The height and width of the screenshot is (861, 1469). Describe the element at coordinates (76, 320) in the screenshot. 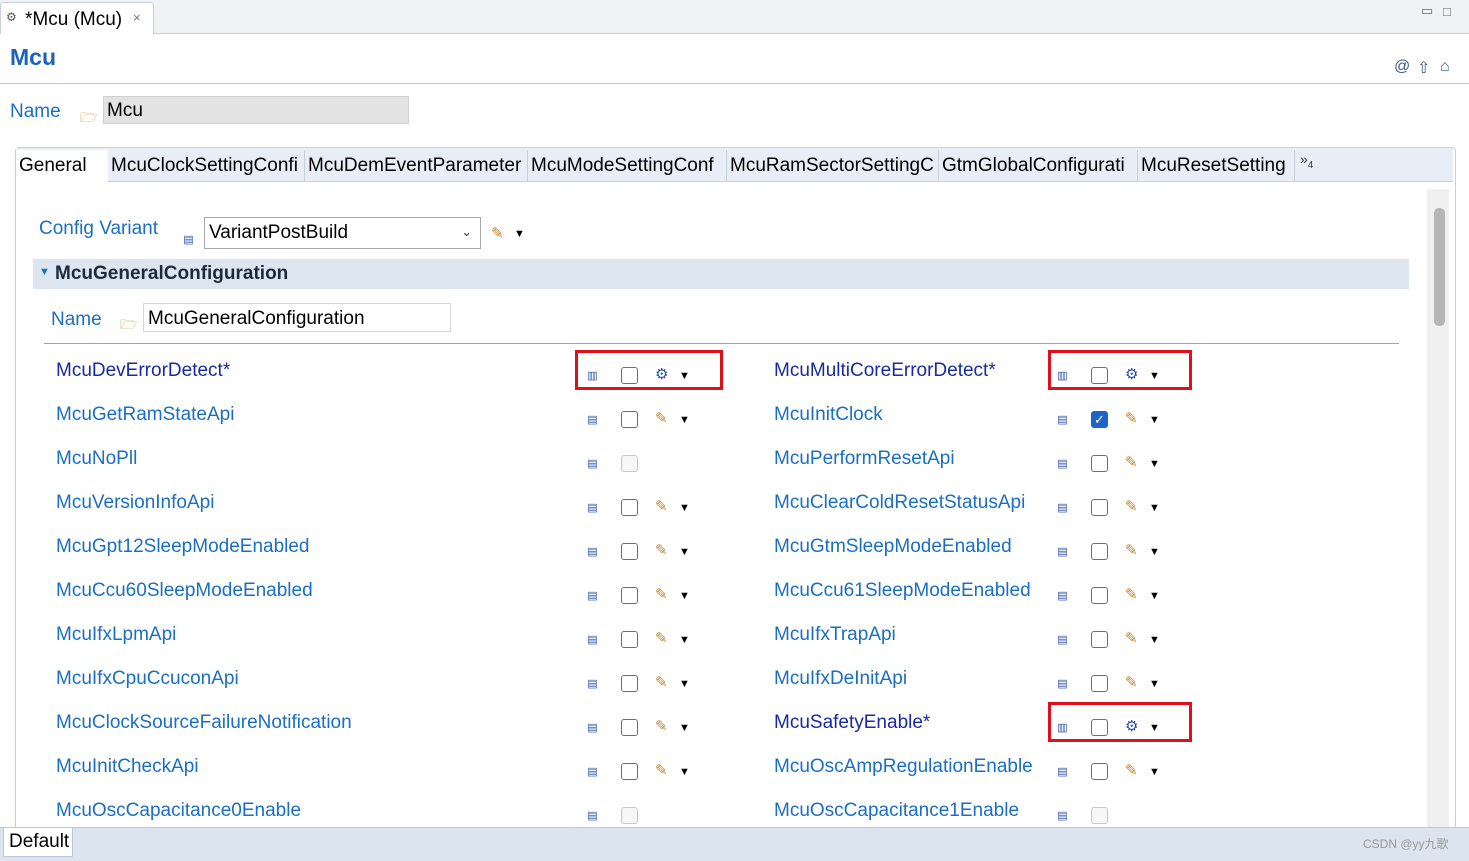

I see `section-name-label: Name` at that location.